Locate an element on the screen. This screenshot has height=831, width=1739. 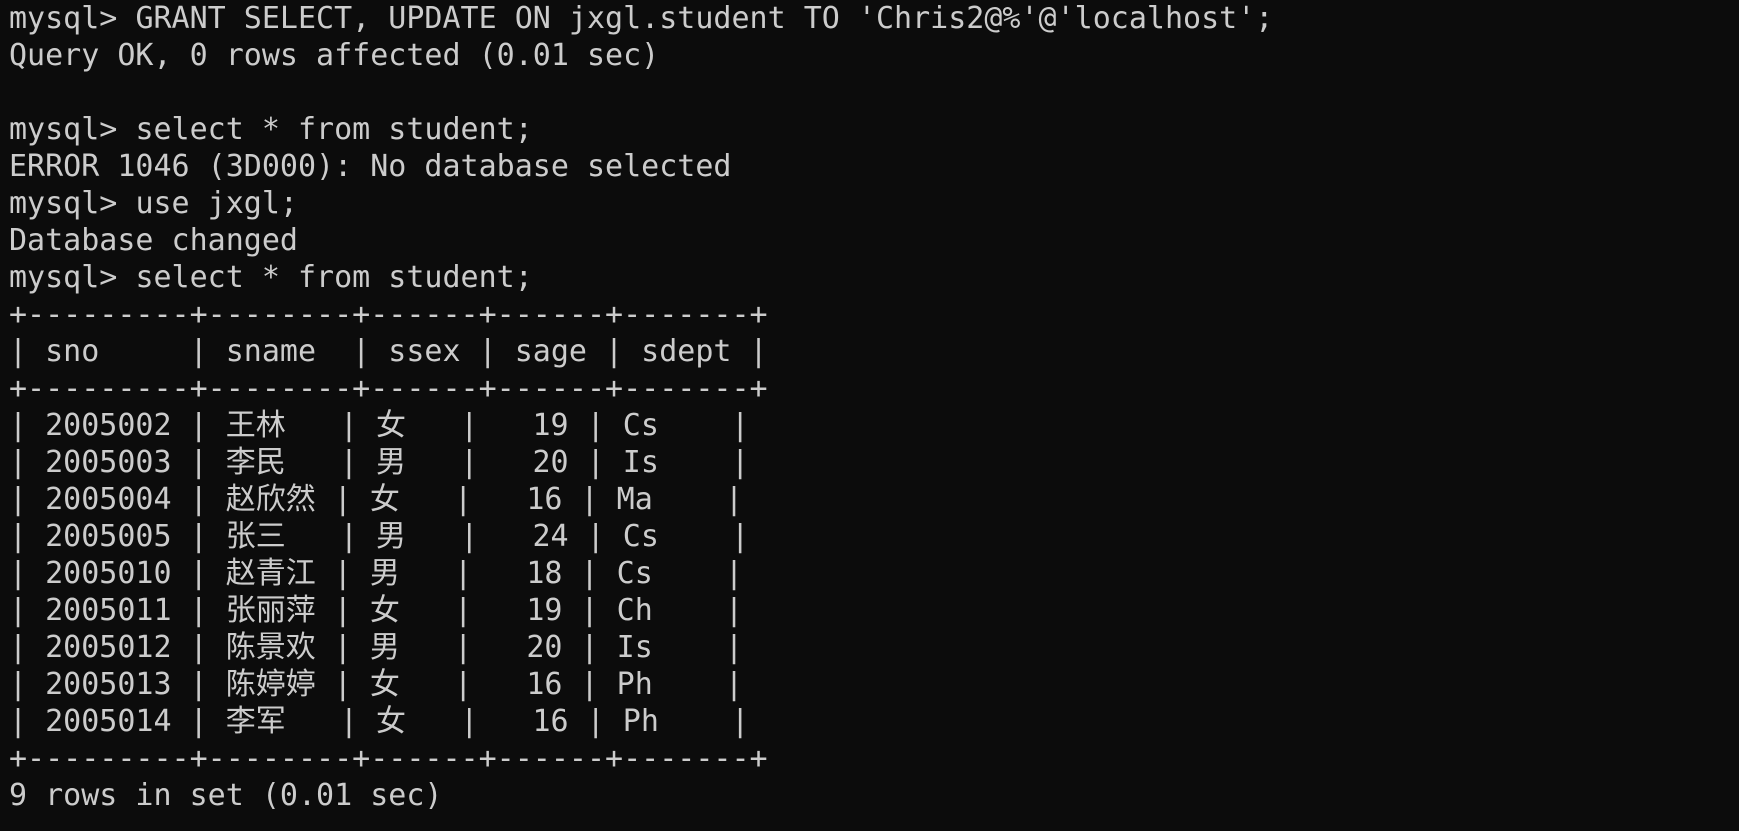
error-line: ERROR 1046 (3D000): No database selected is located at coordinates (370, 166).